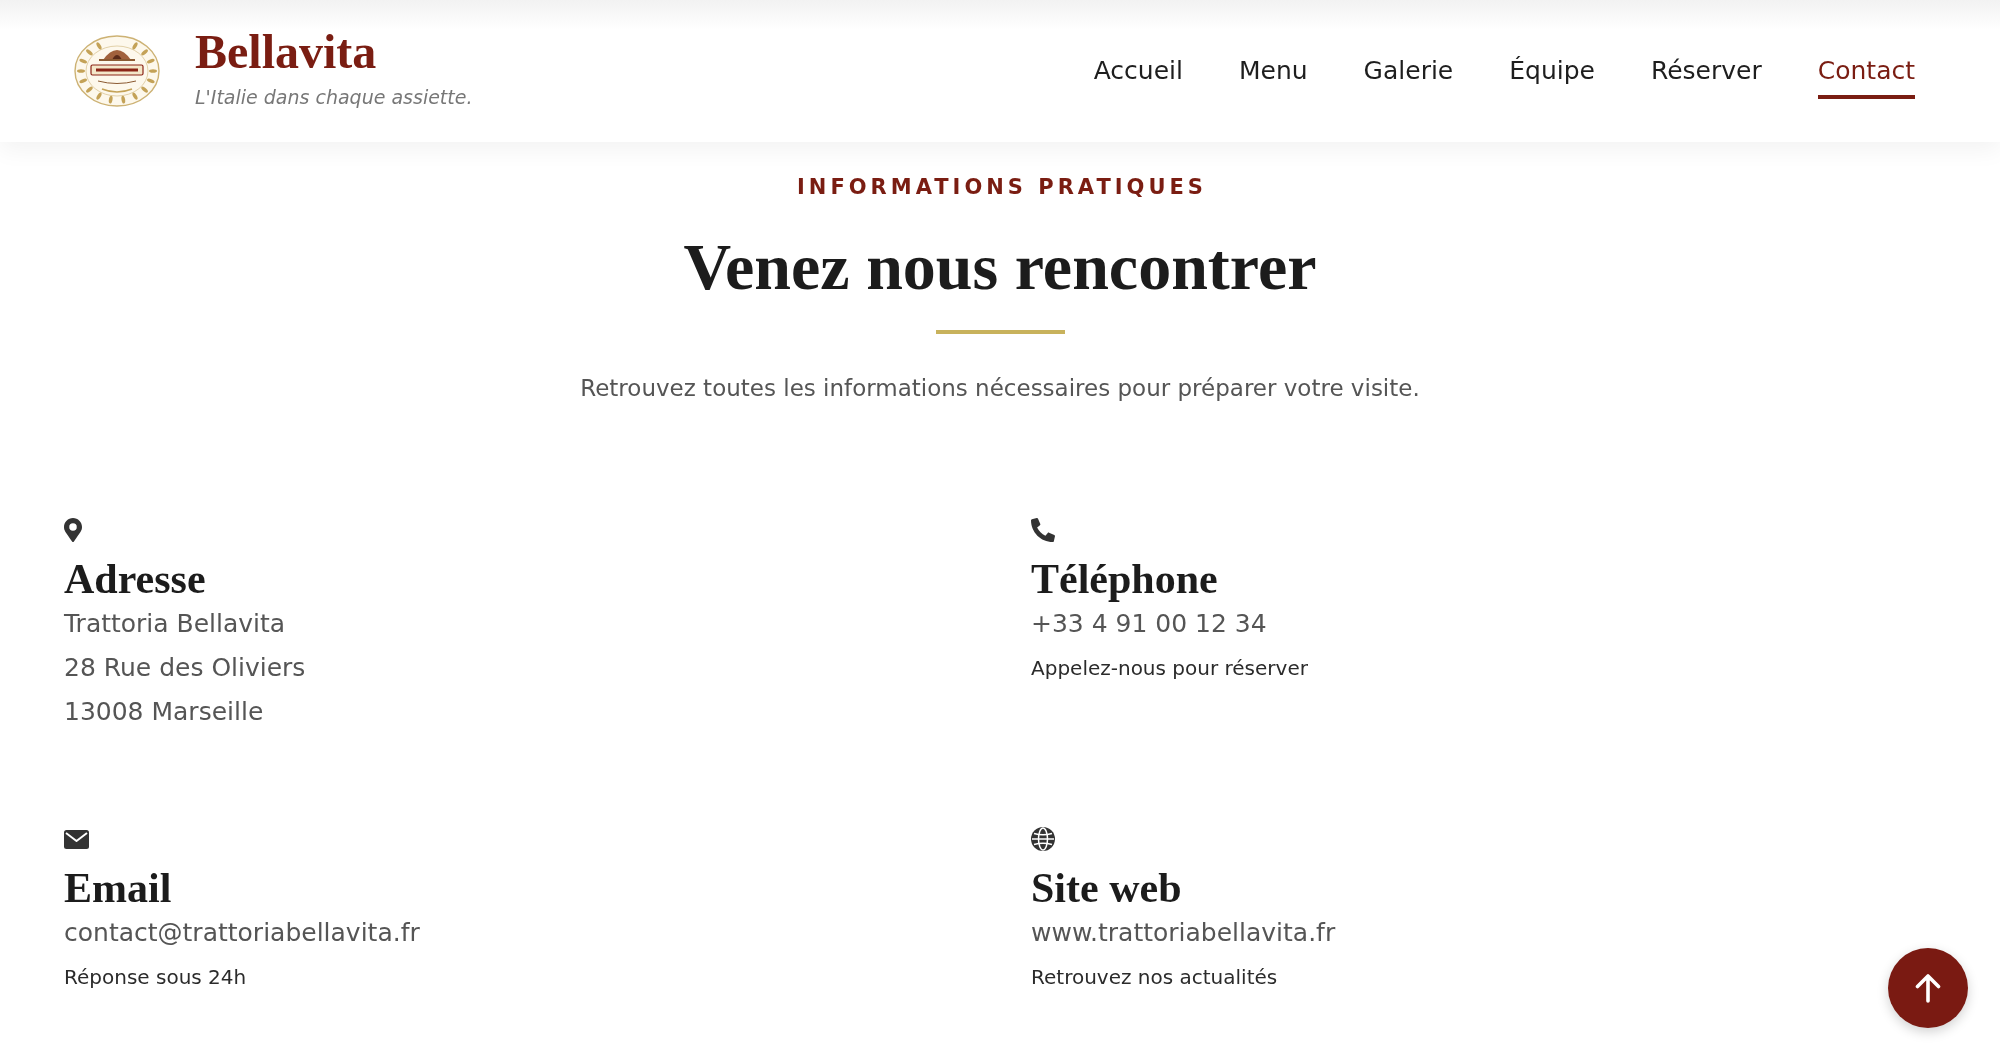 The height and width of the screenshot is (1060, 2000). Describe the element at coordinates (334, 97) in the screenshot. I see `brand-tagline: L'Italie dans chaque assiette.` at that location.